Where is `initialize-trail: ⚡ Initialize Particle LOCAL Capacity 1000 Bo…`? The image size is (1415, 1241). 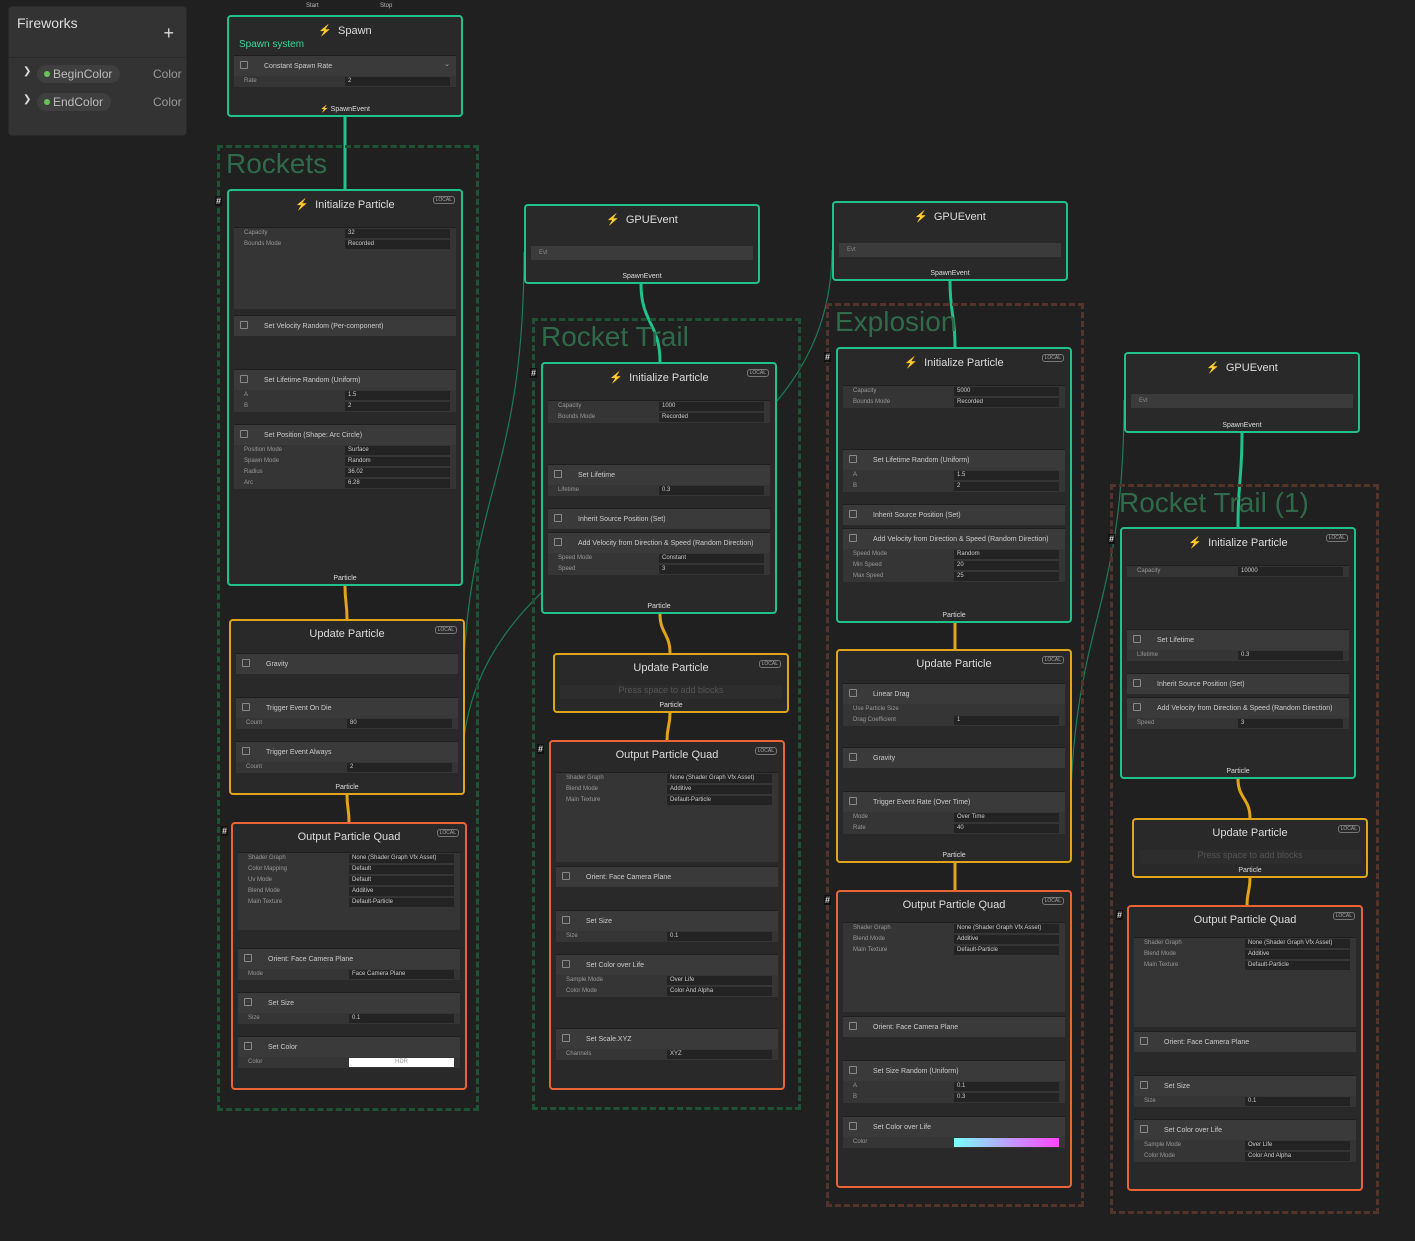 initialize-trail: ⚡ Initialize Particle LOCAL Capacity 1000 Bo… is located at coordinates (659, 488).